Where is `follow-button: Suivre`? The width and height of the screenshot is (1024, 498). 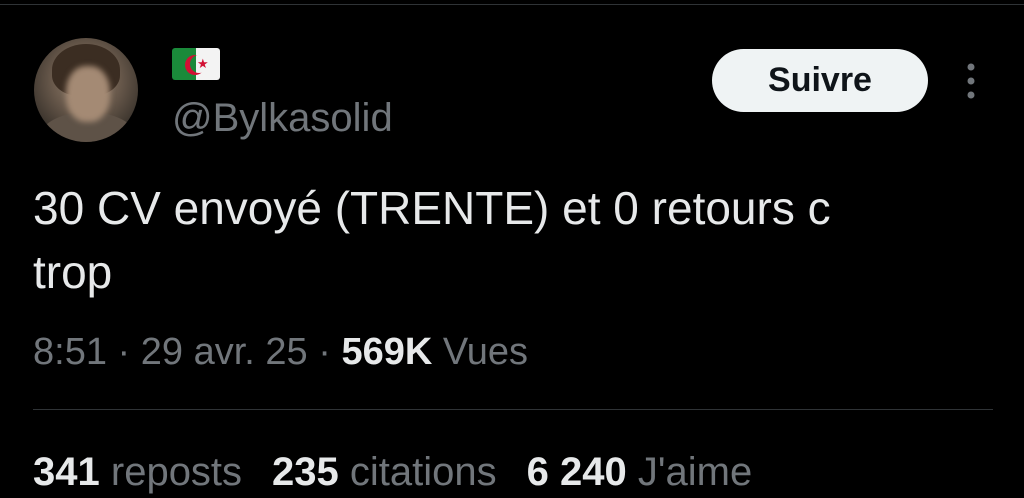
follow-button: Suivre is located at coordinates (820, 80).